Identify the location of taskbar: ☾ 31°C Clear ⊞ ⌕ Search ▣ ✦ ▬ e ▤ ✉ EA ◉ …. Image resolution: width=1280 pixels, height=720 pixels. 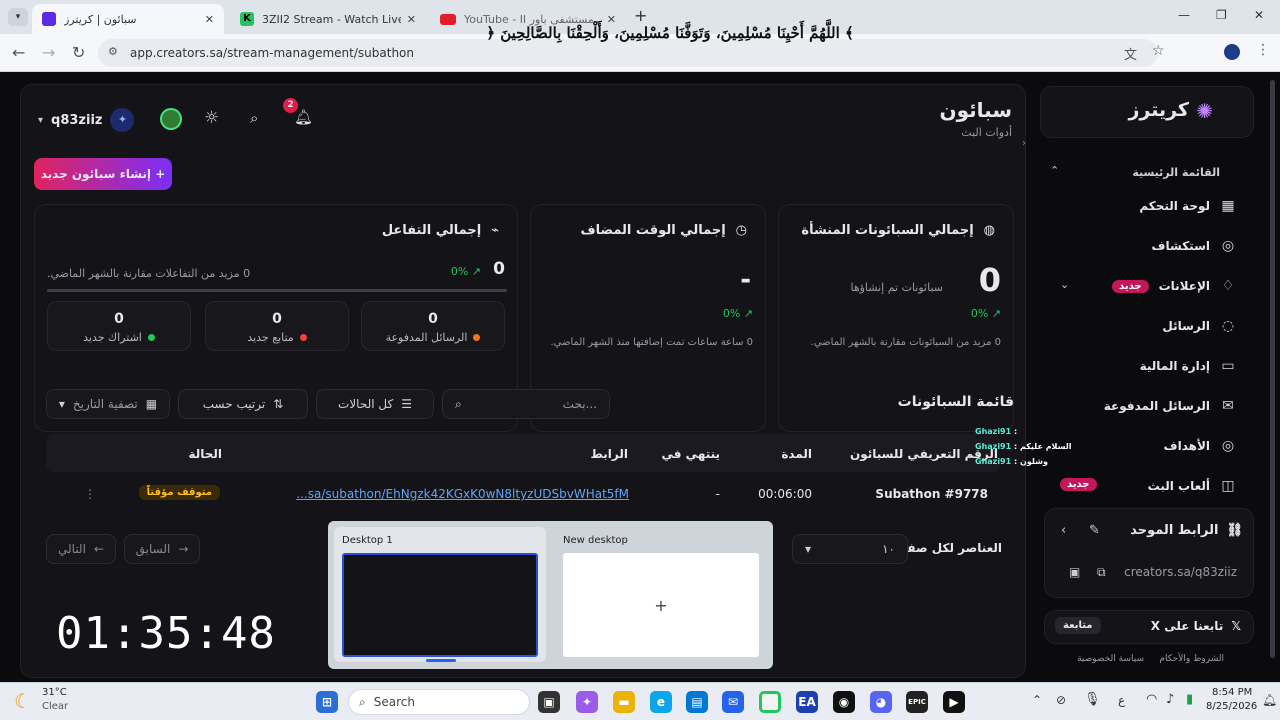
(640, 701).